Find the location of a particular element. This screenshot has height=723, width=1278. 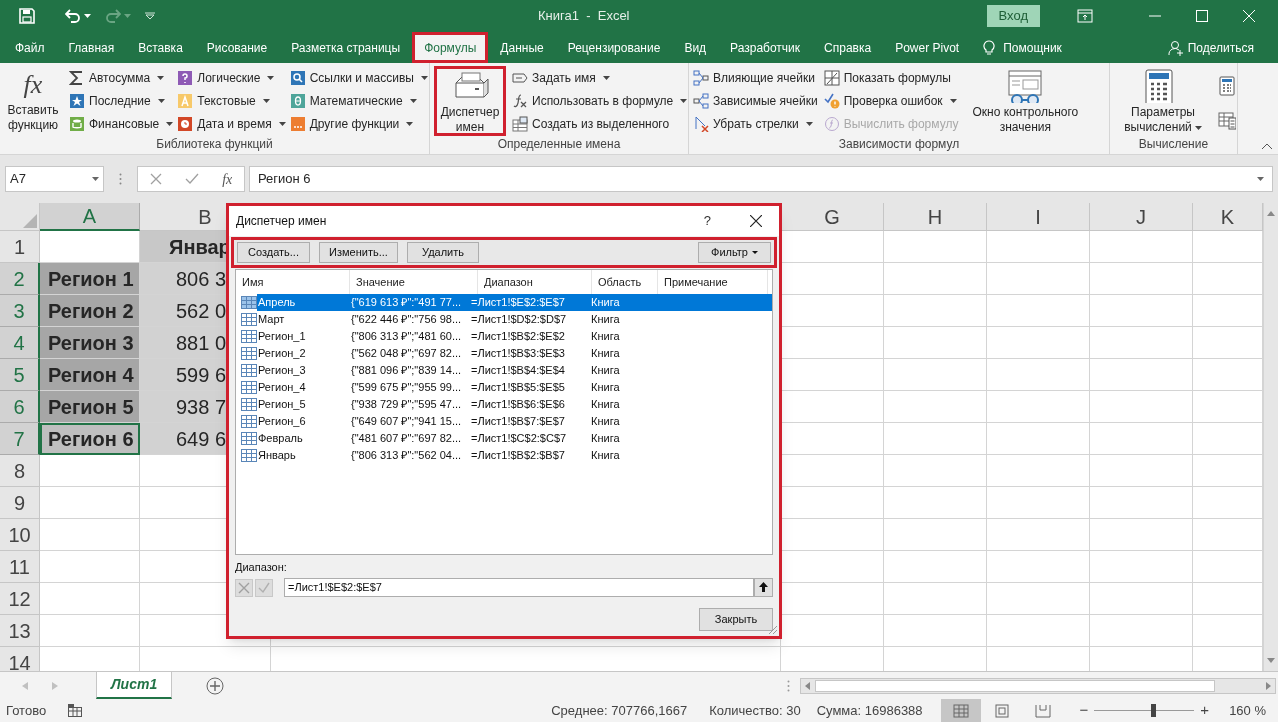

row-header: 12 is located at coordinates (20, 599).